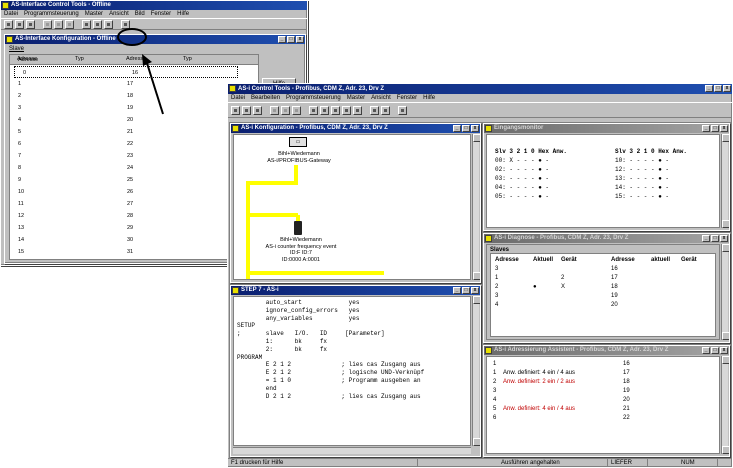  What do you see at coordinates (134, 156) in the screenshot?
I see `grid-row: 7 23` at bounding box center [134, 156].